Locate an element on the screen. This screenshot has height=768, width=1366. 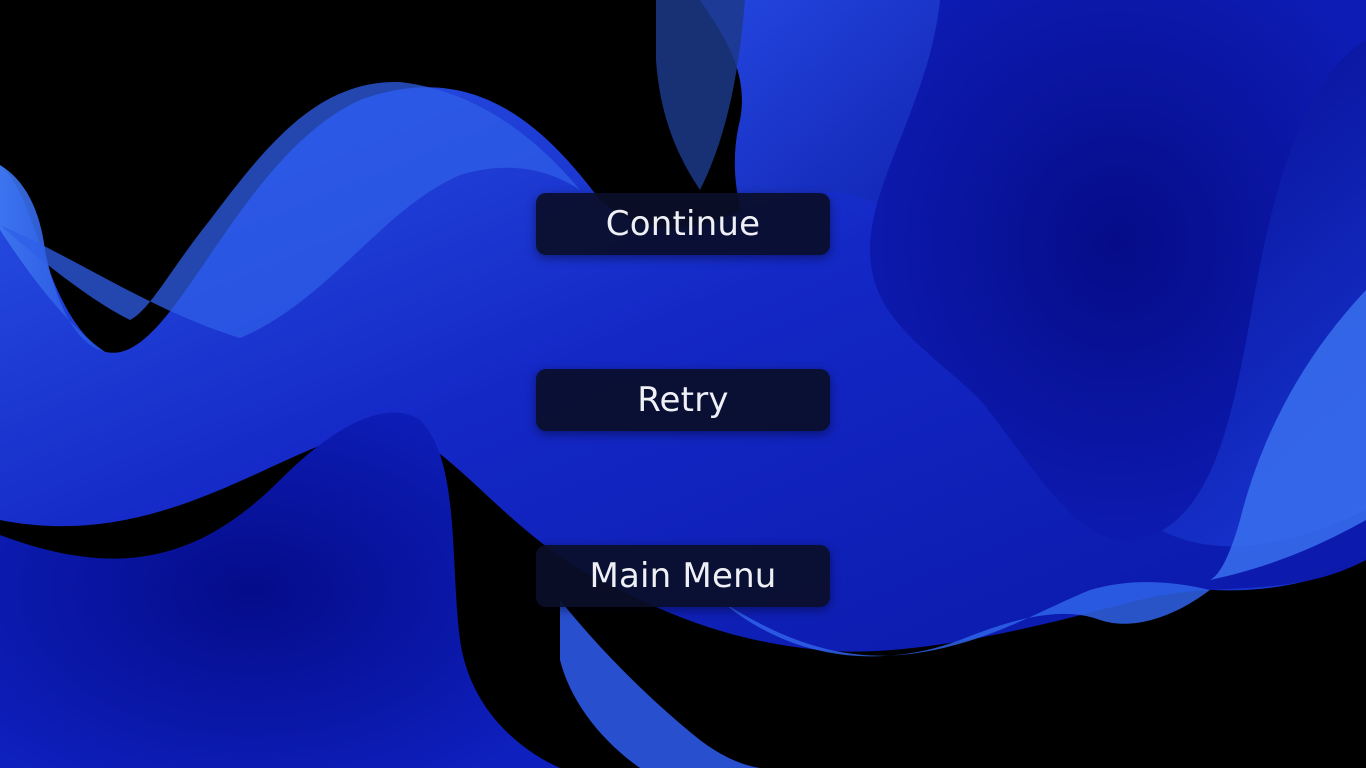
main-menu-button: Main Menu is located at coordinates (683, 576).